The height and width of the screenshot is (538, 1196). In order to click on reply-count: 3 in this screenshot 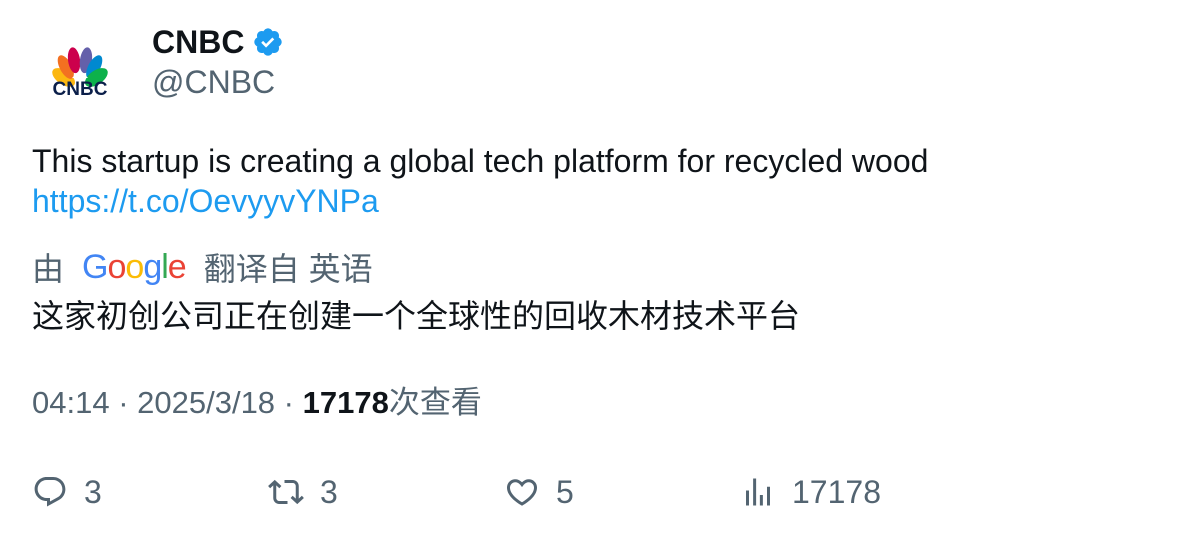, I will do `click(93, 491)`.